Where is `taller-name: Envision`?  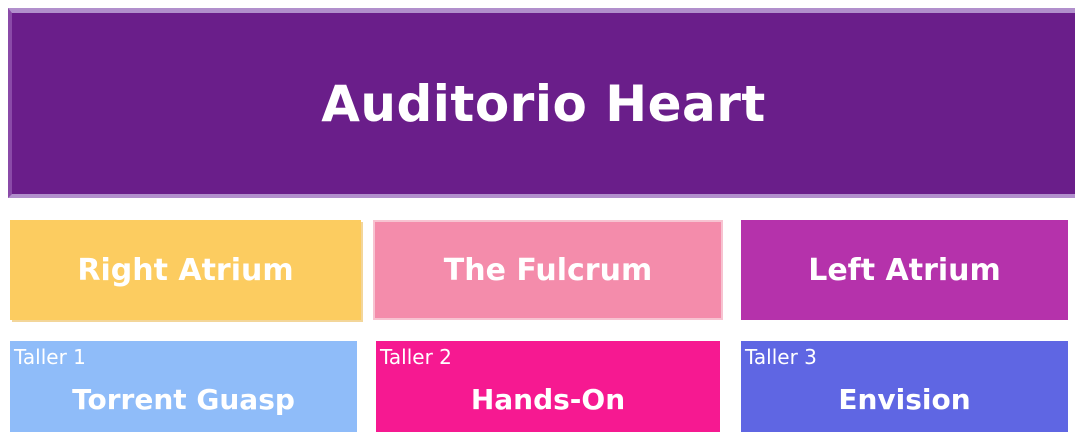 taller-name: Envision is located at coordinates (904, 399).